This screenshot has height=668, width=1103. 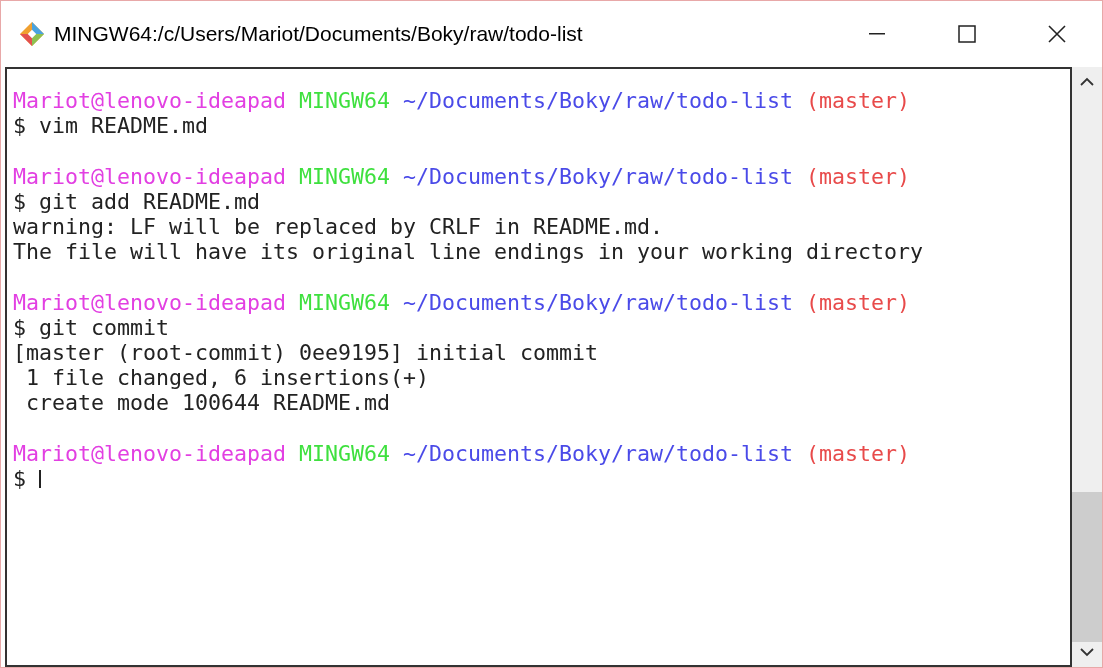 I want to click on output-line: warning: LF will be replaced by CRLF in README.md., so click(x=338, y=226).